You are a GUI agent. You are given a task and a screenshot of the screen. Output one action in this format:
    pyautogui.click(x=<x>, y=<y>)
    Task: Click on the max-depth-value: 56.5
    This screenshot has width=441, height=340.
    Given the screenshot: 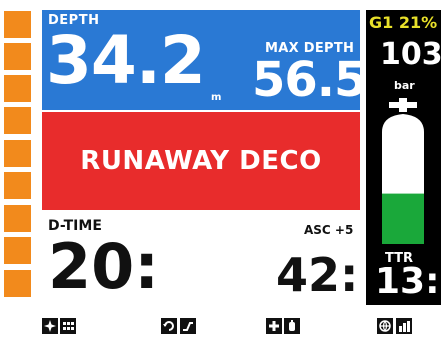 What is the action you would take?
    pyautogui.click(x=309, y=80)
    